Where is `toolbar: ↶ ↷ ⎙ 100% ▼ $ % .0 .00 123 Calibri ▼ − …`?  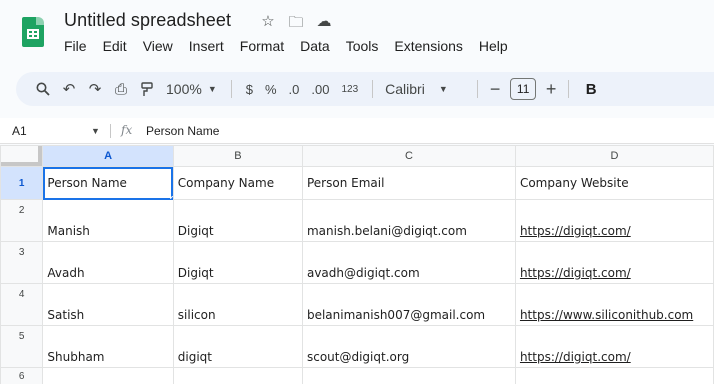 toolbar: ↶ ↷ ⎙ 100% ▼ $ % .0 .00 123 Calibri ▼ − … is located at coordinates (365, 89).